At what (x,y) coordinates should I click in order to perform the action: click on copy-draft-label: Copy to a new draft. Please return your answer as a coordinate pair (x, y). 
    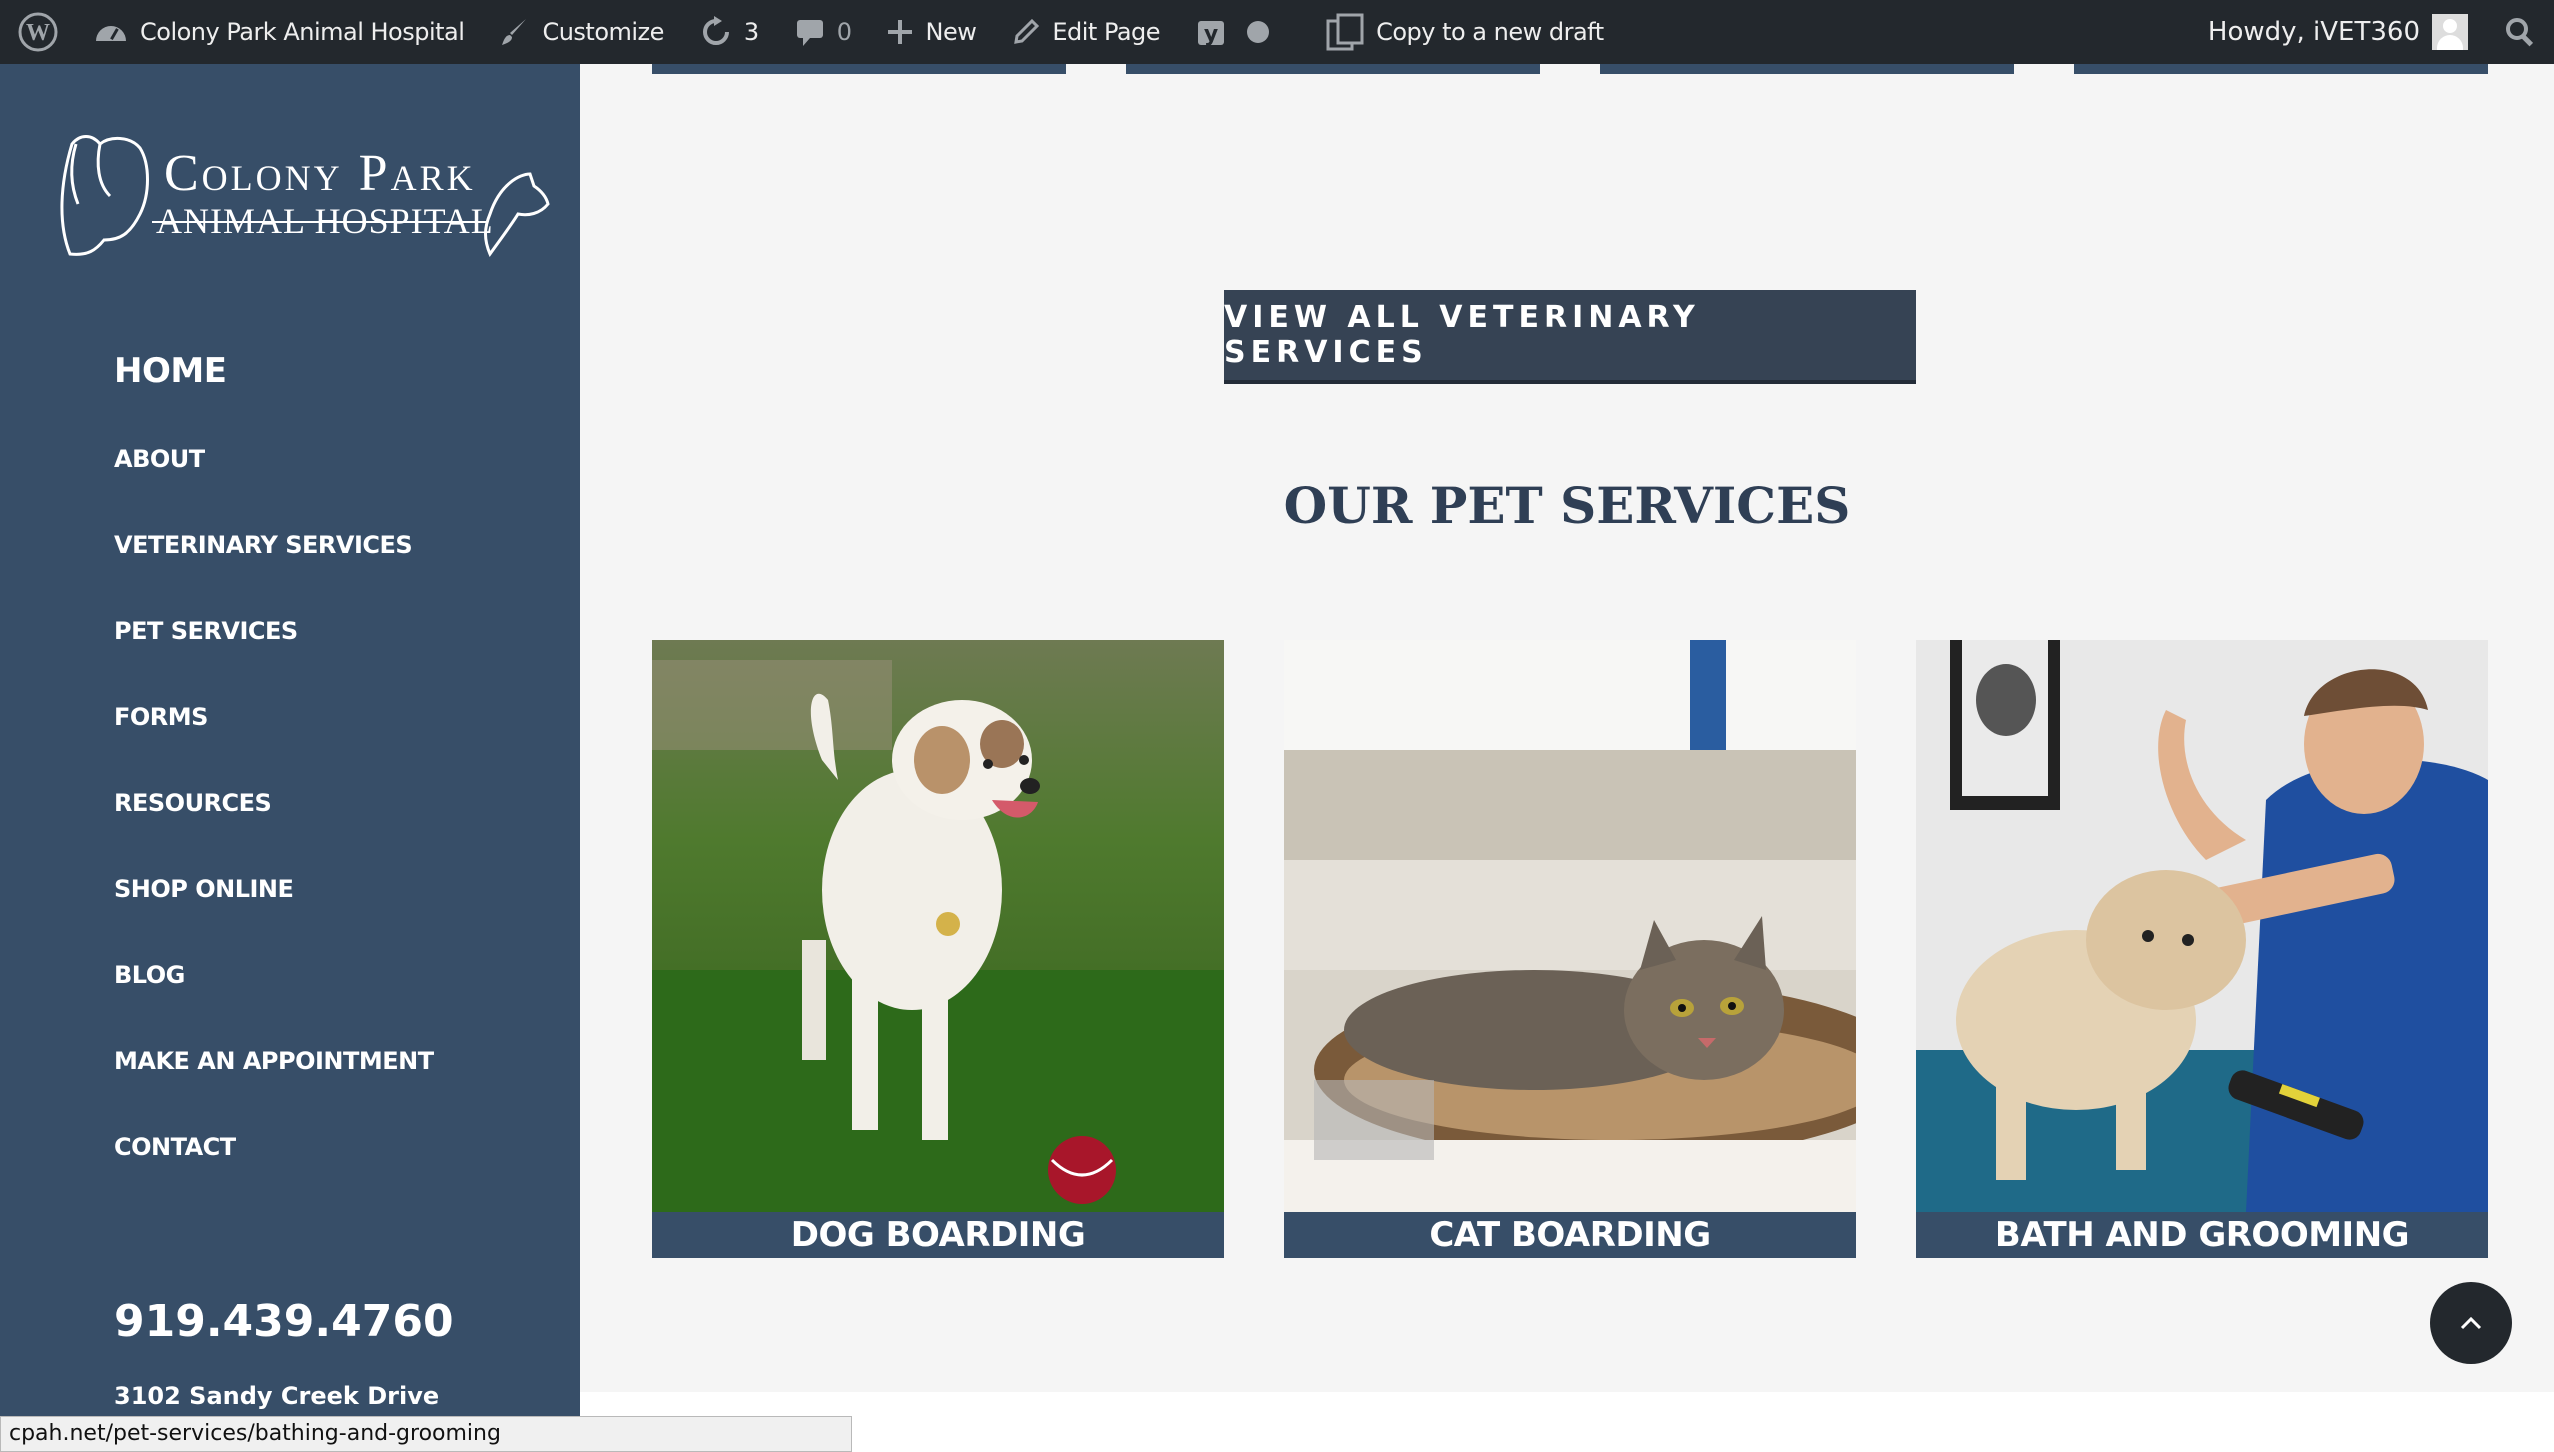
    Looking at the image, I should click on (1490, 32).